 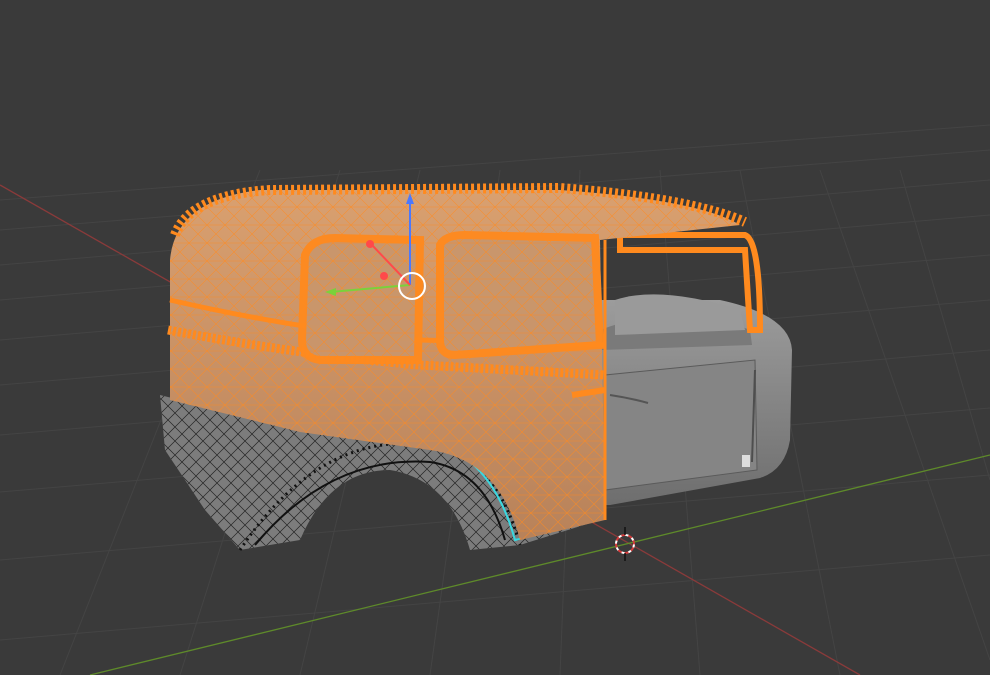 What do you see at coordinates (696, 368) in the screenshot?
I see `car-body-rear` at bounding box center [696, 368].